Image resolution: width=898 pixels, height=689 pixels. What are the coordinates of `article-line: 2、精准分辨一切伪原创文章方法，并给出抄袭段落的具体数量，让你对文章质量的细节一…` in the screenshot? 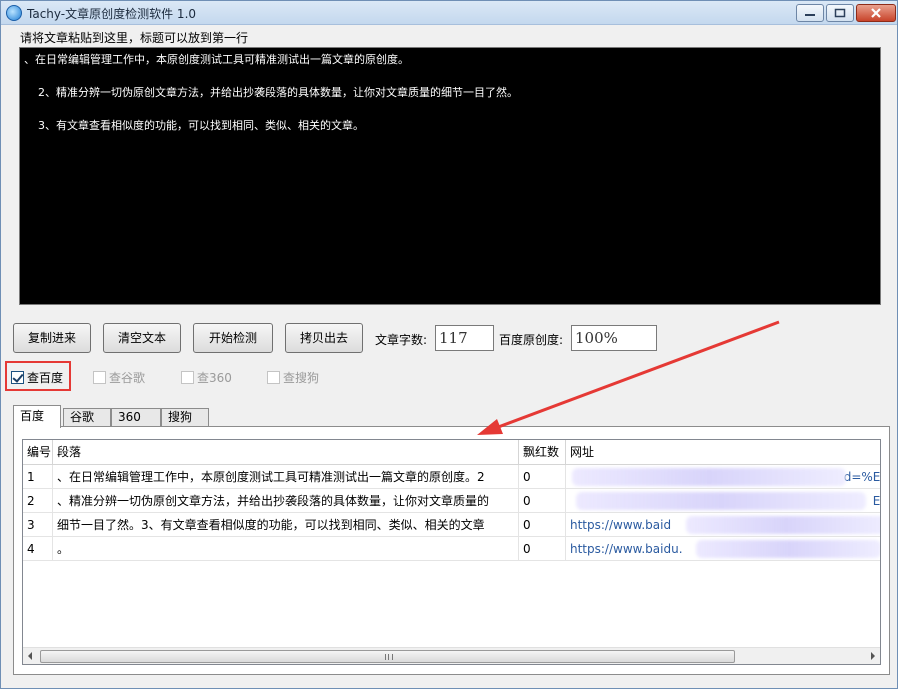 It's located at (271, 92).